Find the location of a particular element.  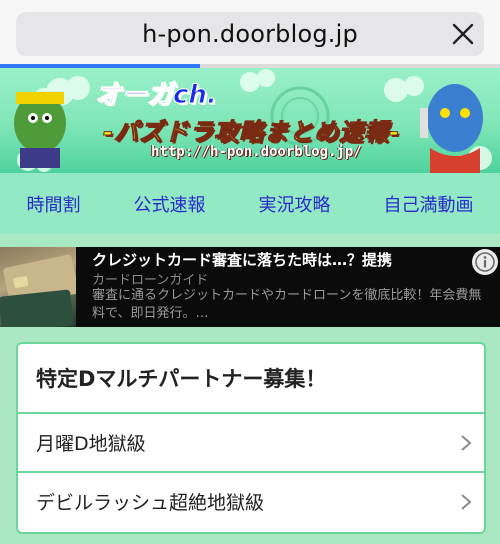

nav-link-timetable: 時間割 is located at coordinates (54, 204).